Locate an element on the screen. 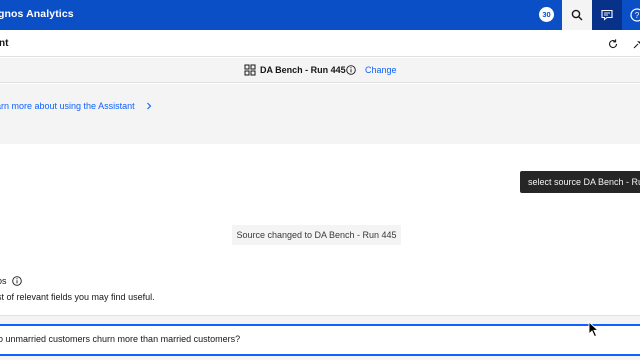 Image resolution: width=640 pixels, height=360 pixels. top-navigation-bar: gnos Analytics 30 ? is located at coordinates (320, 15).